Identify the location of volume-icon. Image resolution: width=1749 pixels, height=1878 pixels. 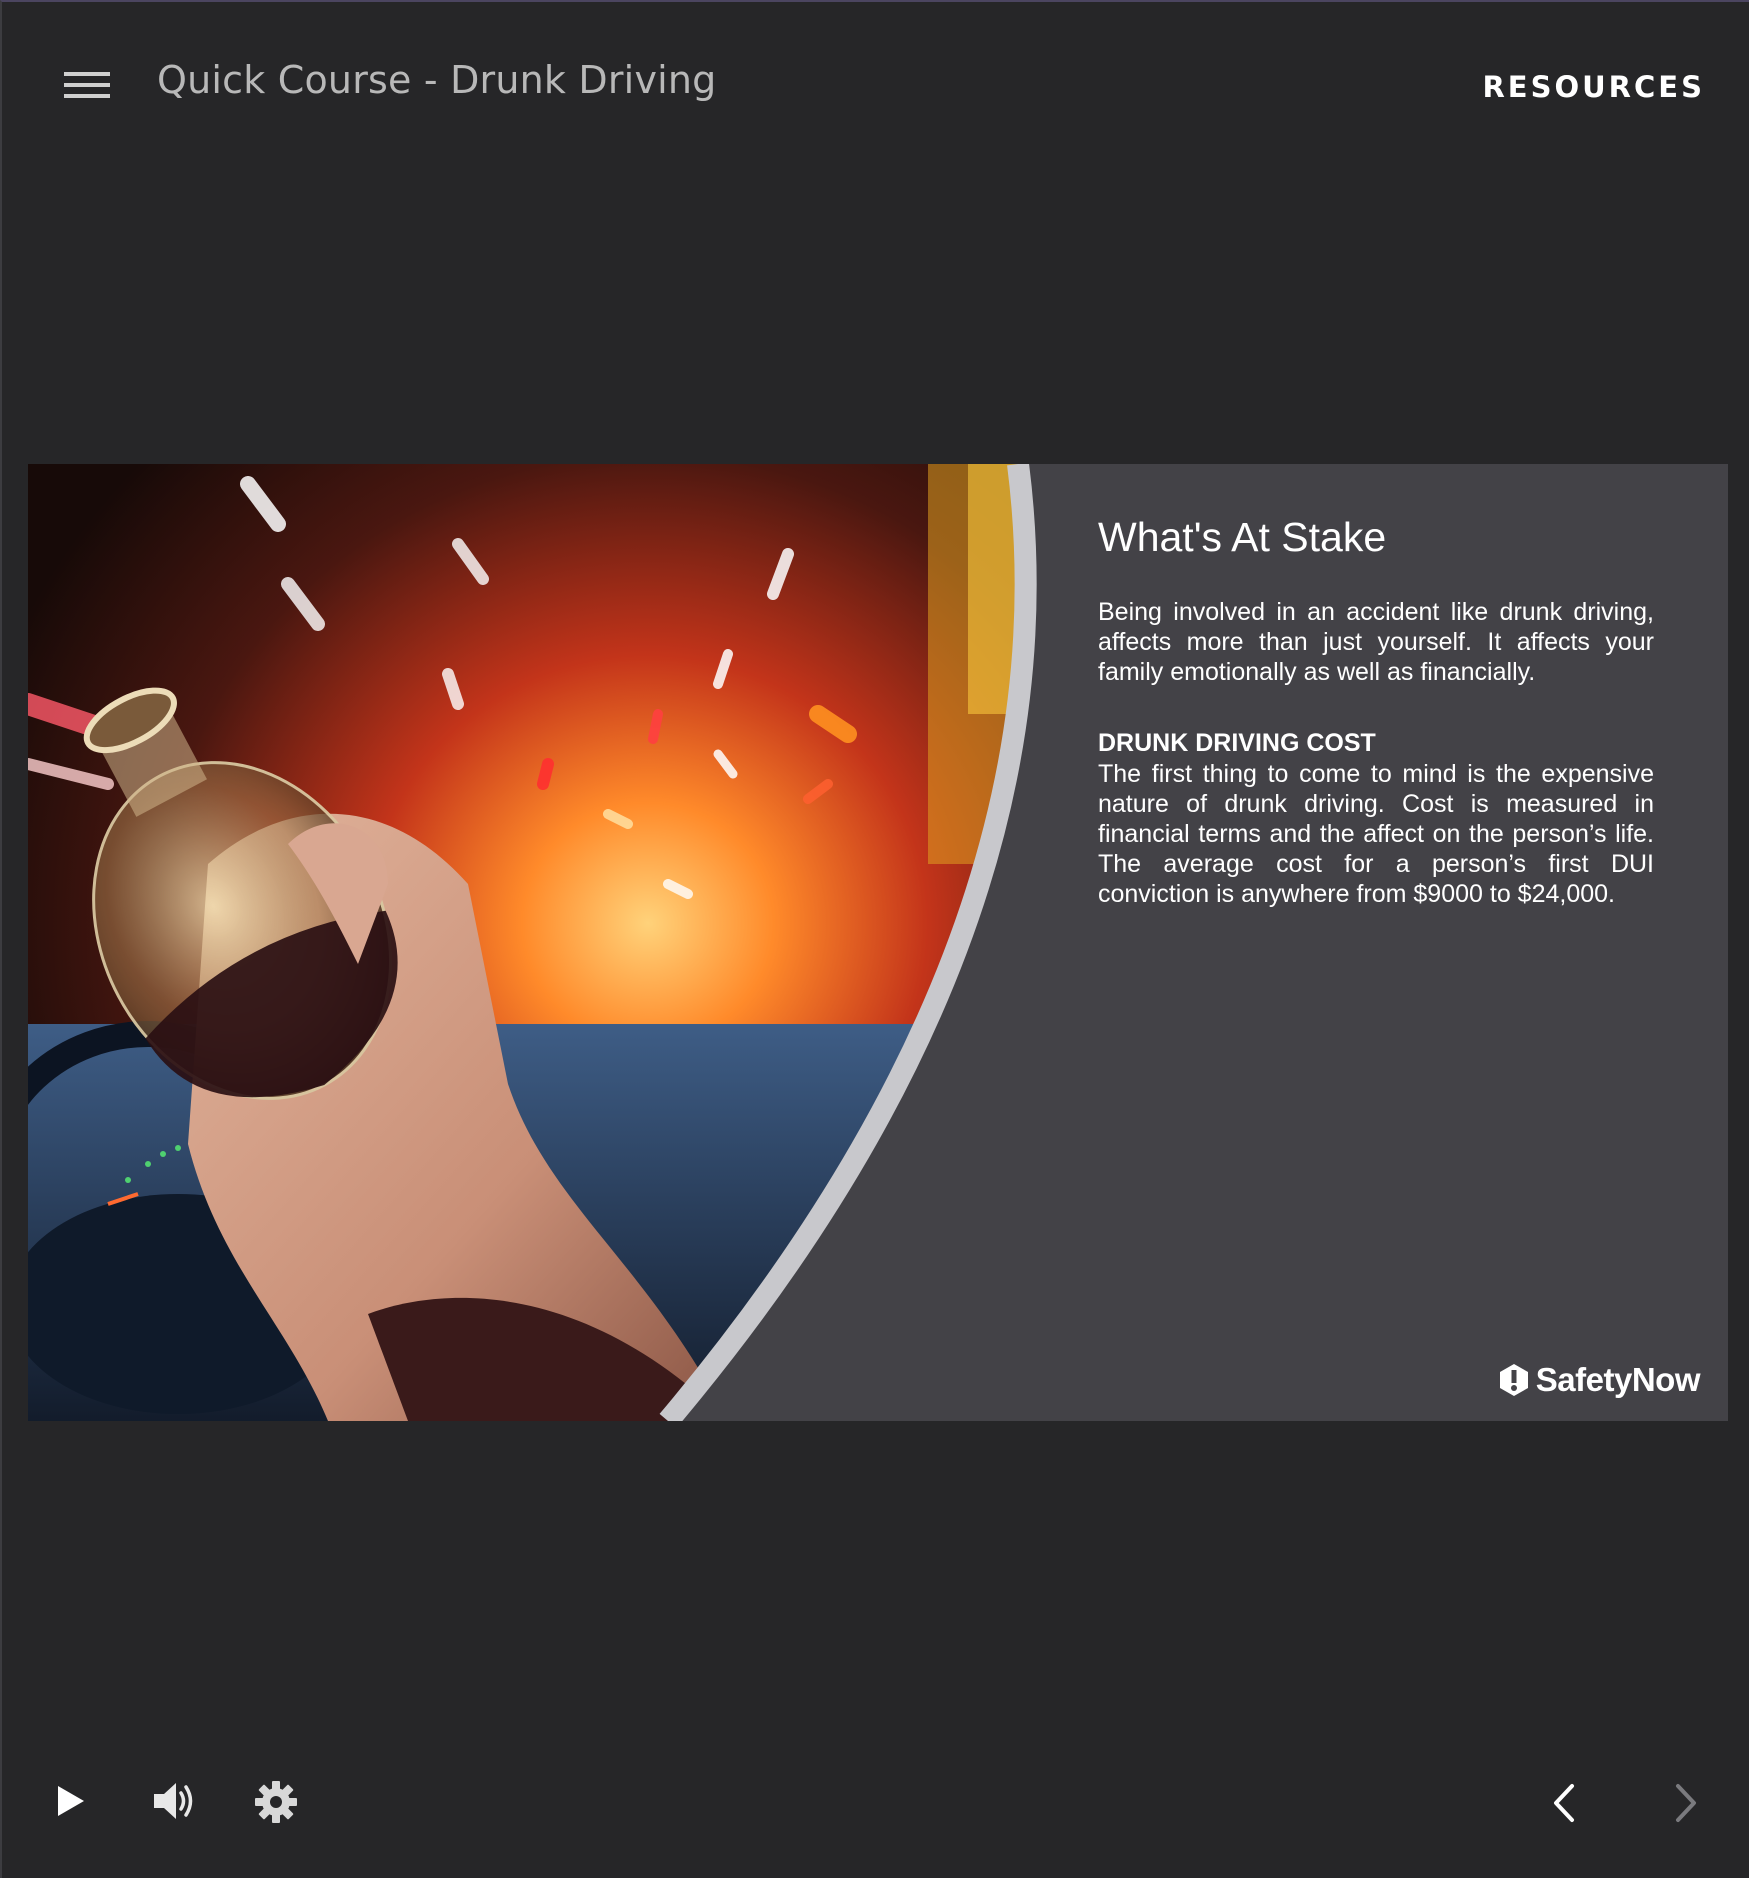
(176, 1801).